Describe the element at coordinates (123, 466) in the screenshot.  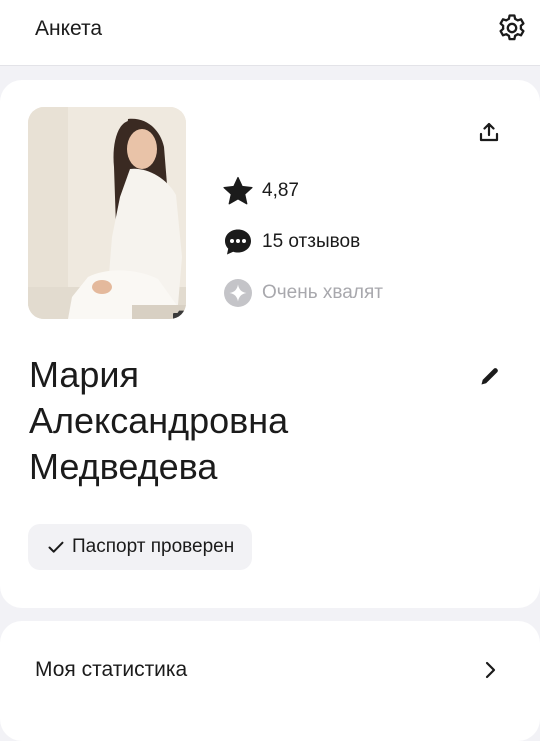
I see `last-name: Медведева` at that location.